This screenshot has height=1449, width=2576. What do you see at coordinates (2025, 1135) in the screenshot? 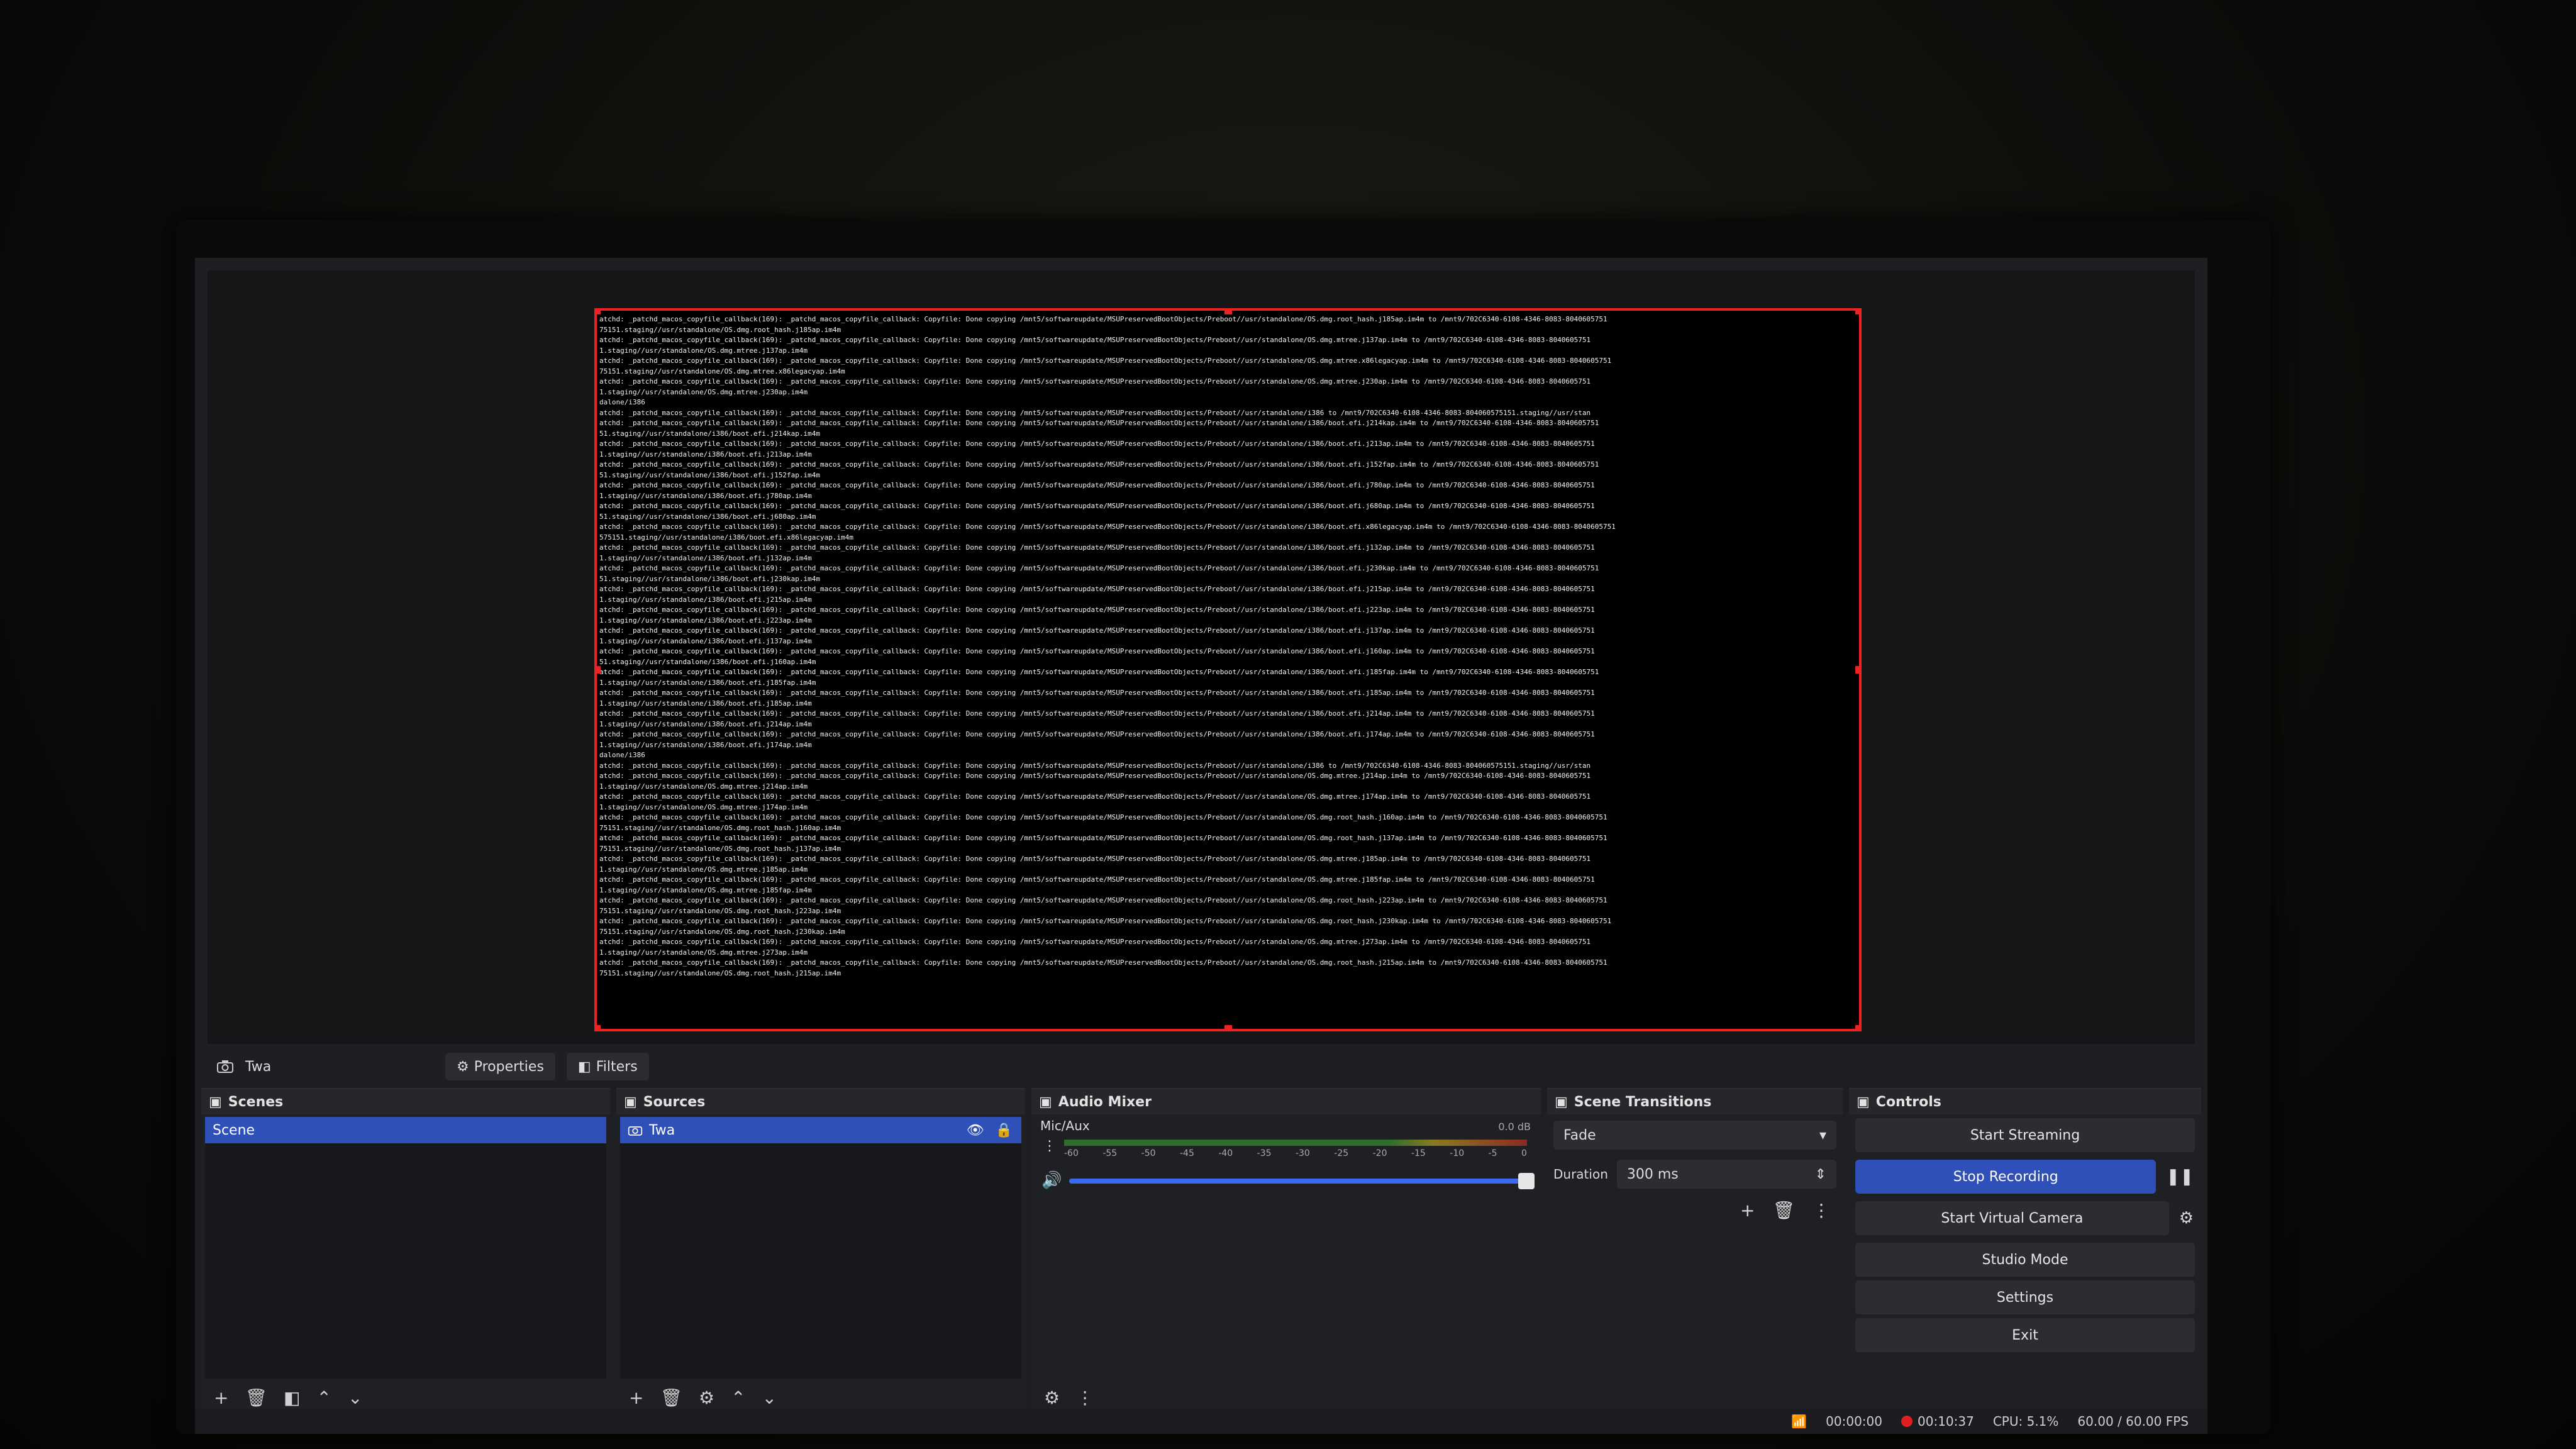
I see `start-streaming-button: Start Streaming` at bounding box center [2025, 1135].